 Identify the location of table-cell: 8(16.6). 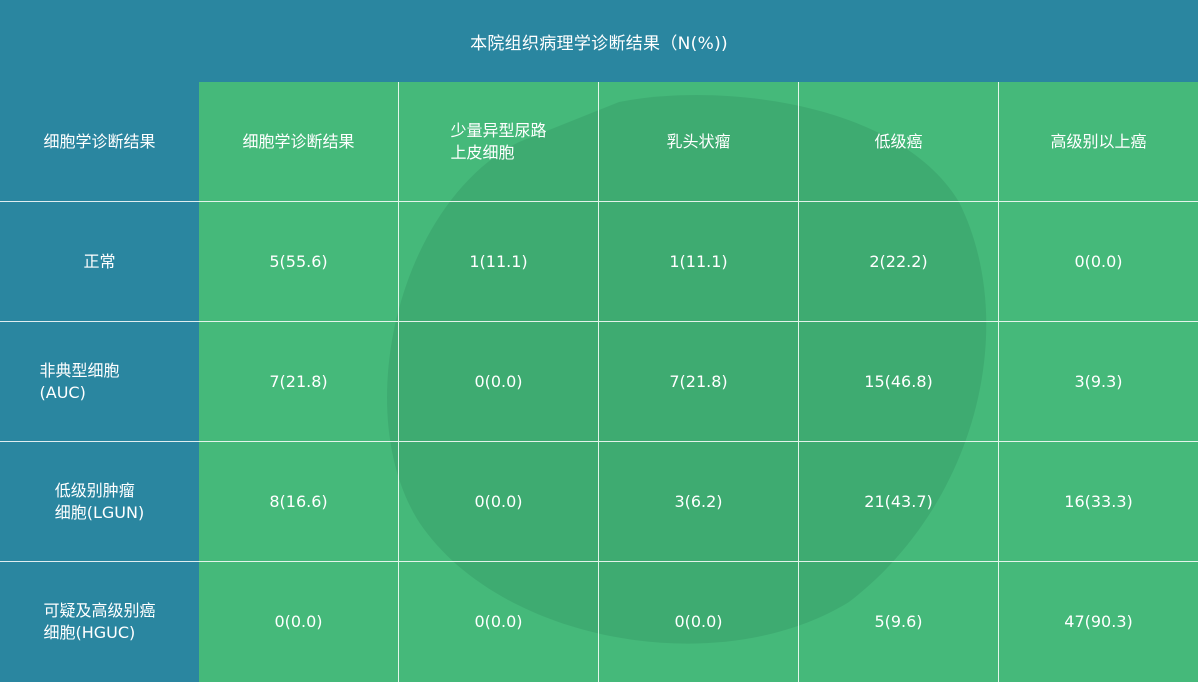
(299, 502).